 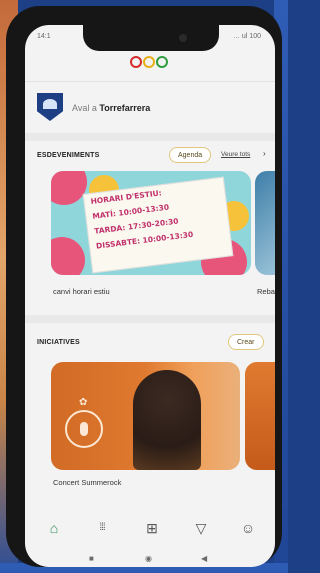 I want to click on event-card-image, so click(x=265, y=223).